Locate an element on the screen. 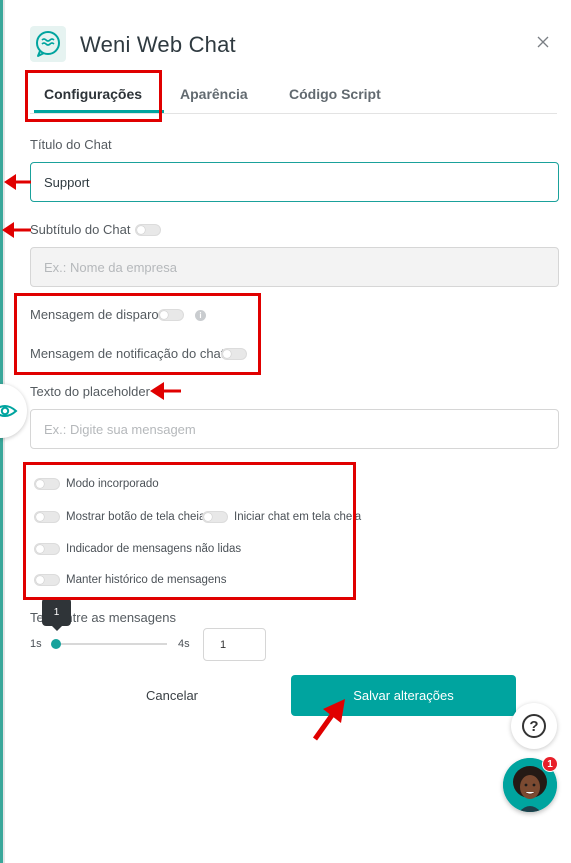  chat-subtitle-input: Ex.: Nome da empresa is located at coordinates (294, 267).